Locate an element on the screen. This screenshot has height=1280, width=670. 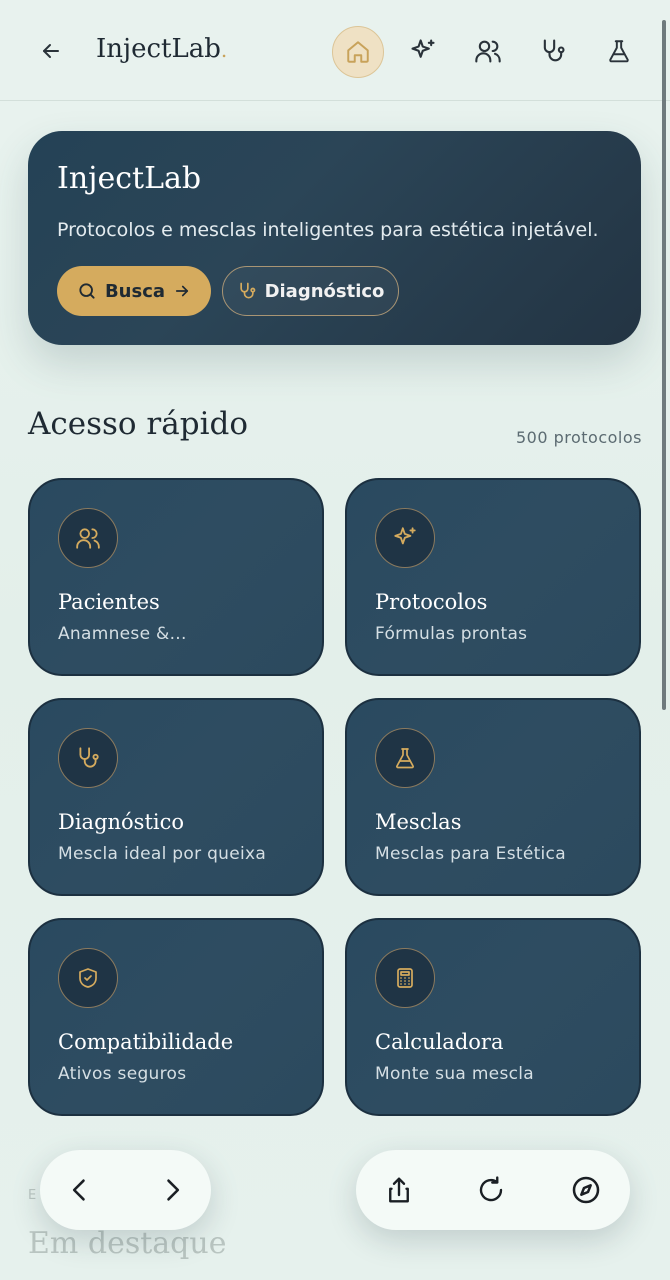
home-icon is located at coordinates (358, 52).